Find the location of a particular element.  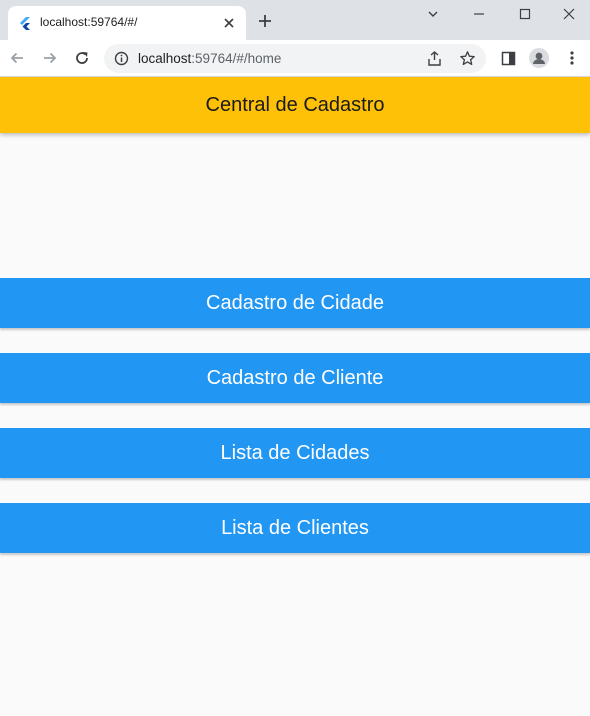

url-path: :59764/#/home is located at coordinates (236, 58).